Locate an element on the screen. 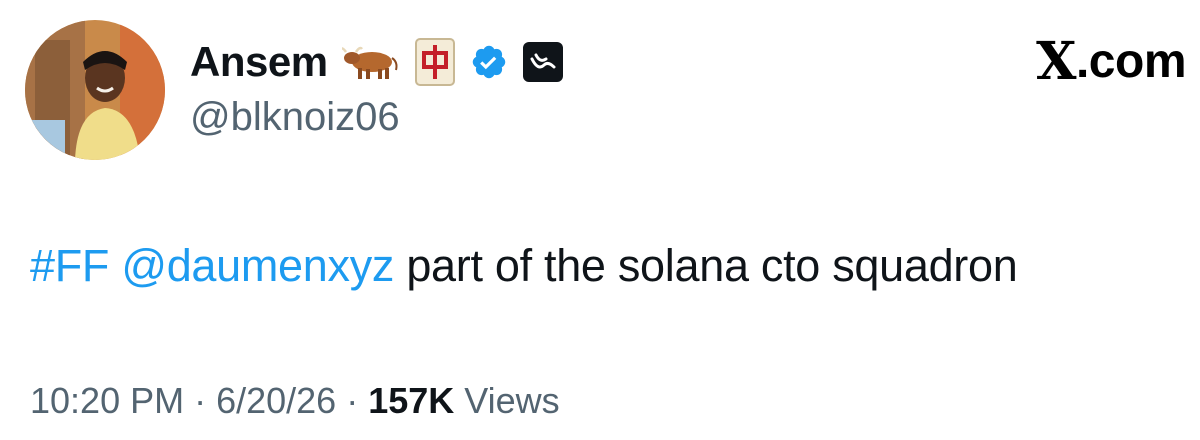 This screenshot has width=1200, height=440. mention-link: @daumenxyz is located at coordinates (257, 265).